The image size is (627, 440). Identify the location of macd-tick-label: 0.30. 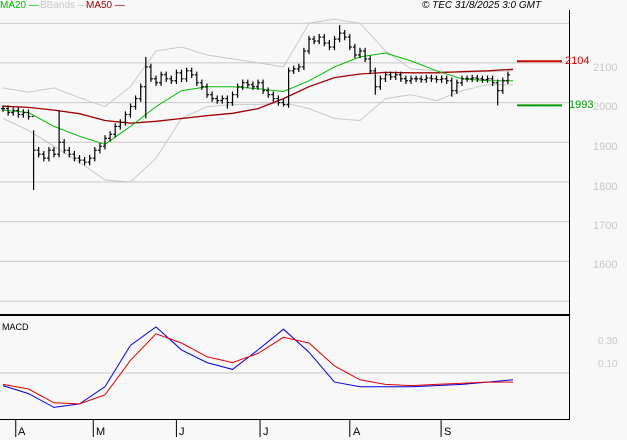
(608, 341).